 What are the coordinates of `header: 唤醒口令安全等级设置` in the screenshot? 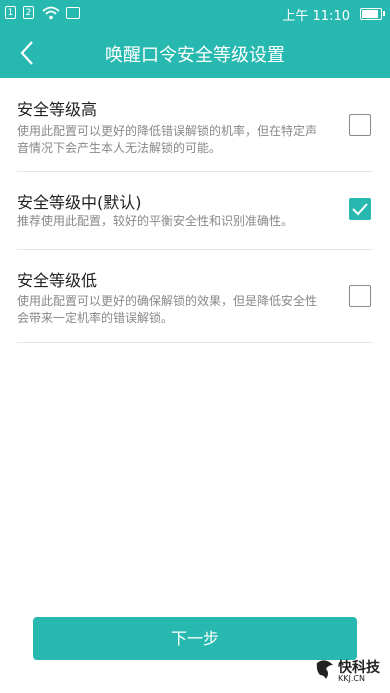 It's located at (195, 53).